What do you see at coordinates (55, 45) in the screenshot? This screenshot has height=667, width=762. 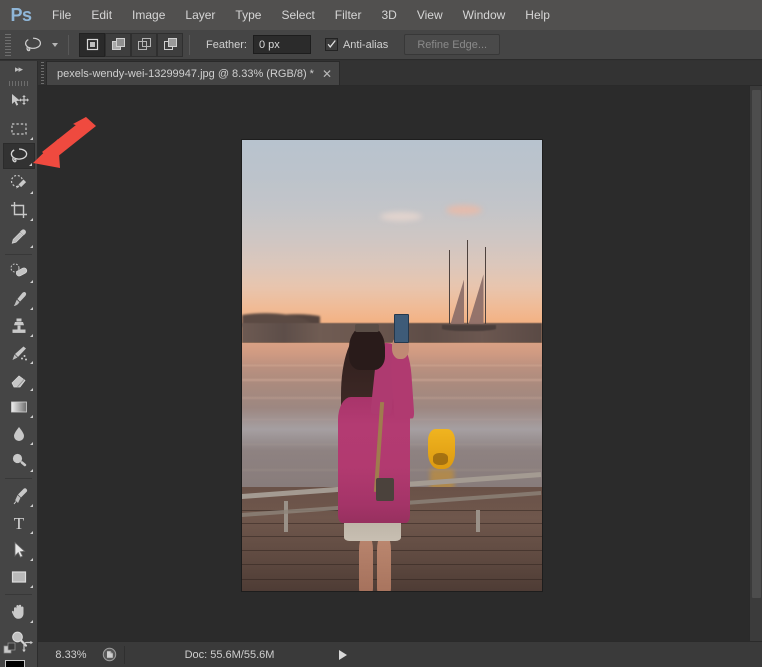 I see `tool-preset-chevron-down-icon` at bounding box center [55, 45].